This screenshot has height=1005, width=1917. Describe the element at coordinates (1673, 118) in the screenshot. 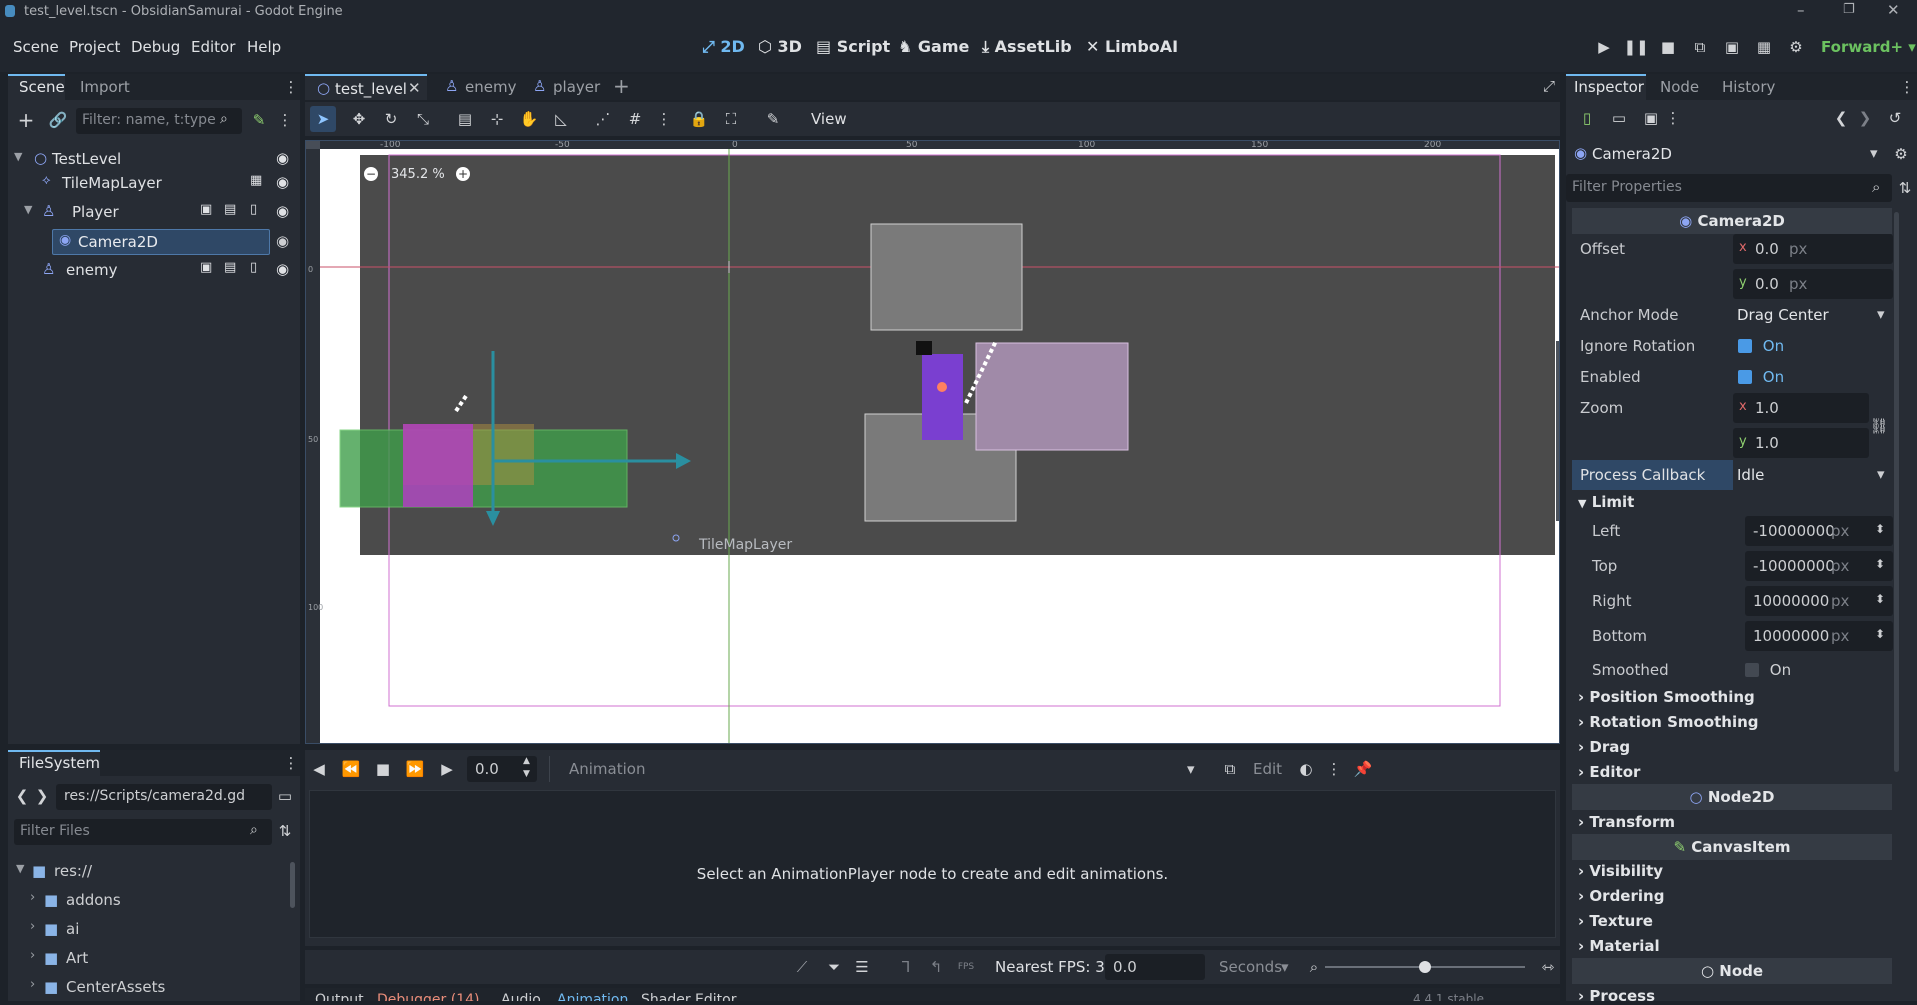

I see `resource-menu-icon: ⋮` at that location.